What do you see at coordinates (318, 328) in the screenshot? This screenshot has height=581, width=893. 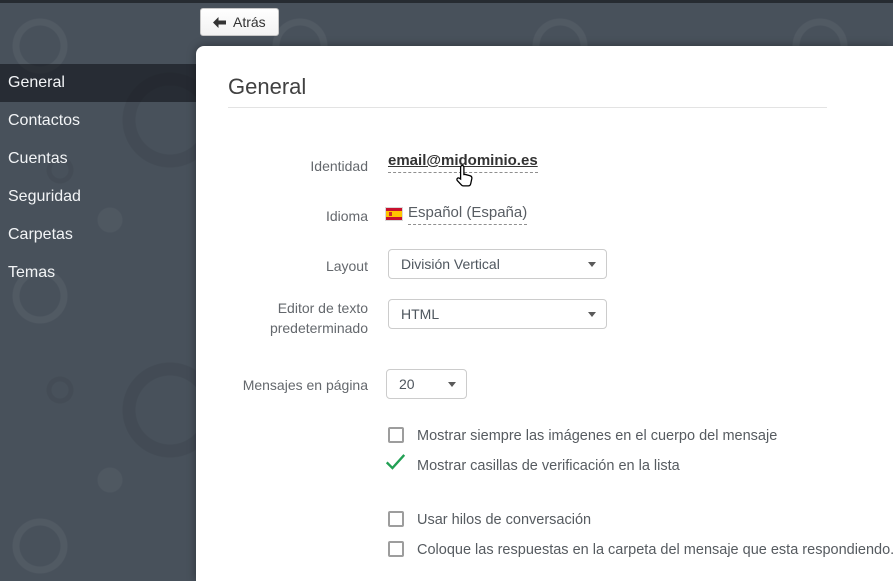 I see `editor-label-line2: predeterminado` at bounding box center [318, 328].